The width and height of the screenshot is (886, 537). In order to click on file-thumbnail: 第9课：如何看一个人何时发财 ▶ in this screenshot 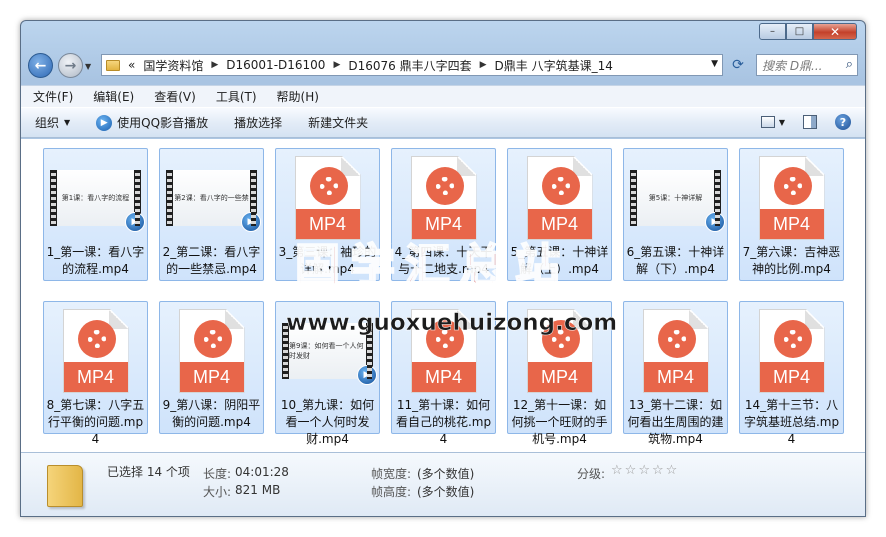, I will do `click(329, 351)`.